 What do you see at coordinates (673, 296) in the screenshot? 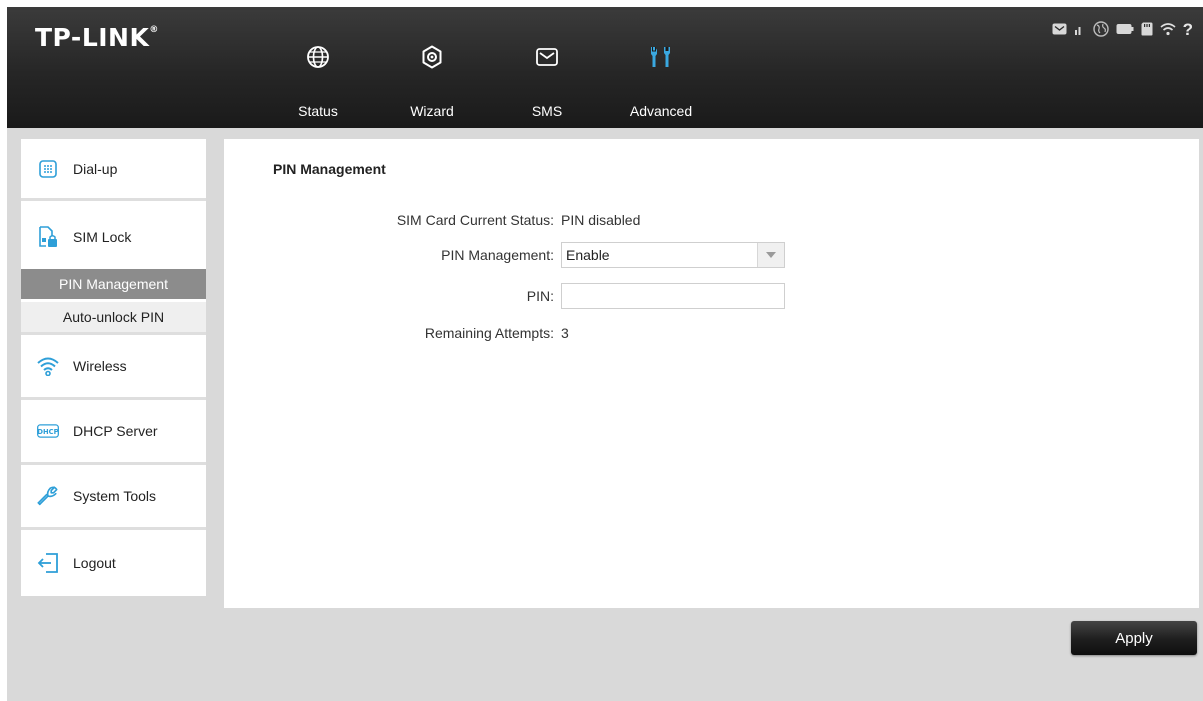
I see `pin-input` at bounding box center [673, 296].